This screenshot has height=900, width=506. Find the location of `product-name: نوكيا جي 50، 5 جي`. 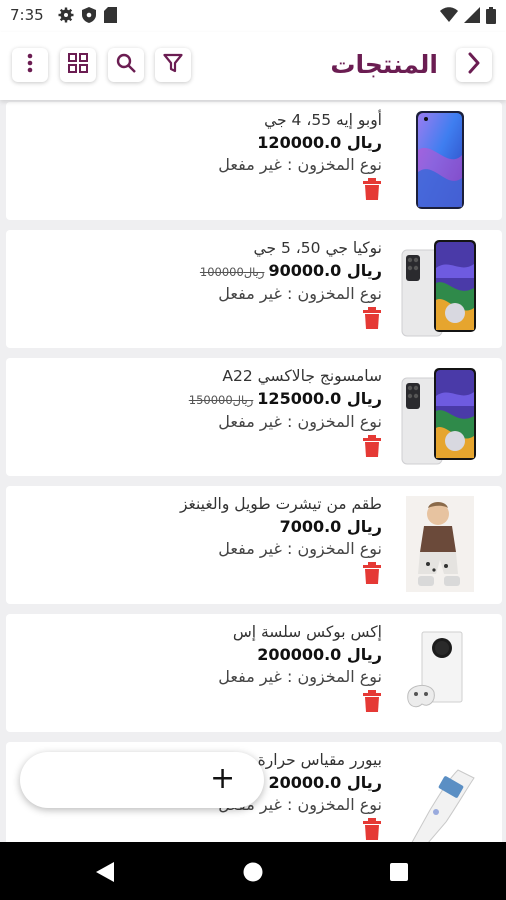

product-name: نوكيا جي 50، 5 جي is located at coordinates (317, 248).